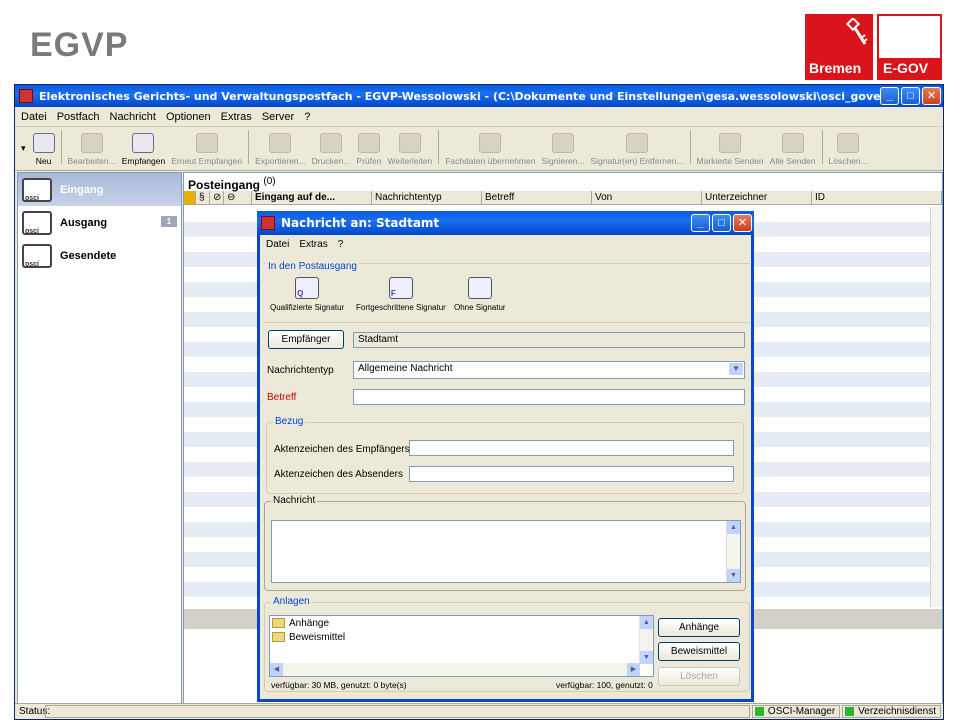 This screenshot has width=960, height=720. What do you see at coordinates (759, 711) in the screenshot?
I see `status-green-icon` at bounding box center [759, 711].